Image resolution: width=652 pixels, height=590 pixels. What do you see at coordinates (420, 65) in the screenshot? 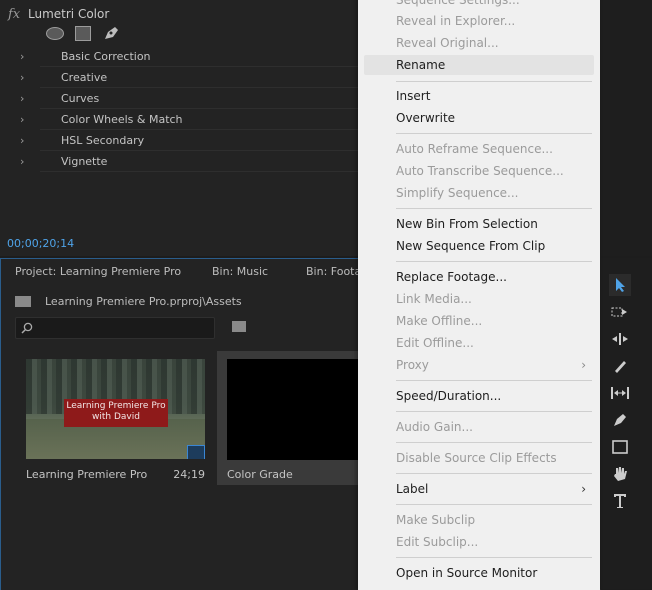
I see `menu-item-rename: Rename` at bounding box center [420, 65].